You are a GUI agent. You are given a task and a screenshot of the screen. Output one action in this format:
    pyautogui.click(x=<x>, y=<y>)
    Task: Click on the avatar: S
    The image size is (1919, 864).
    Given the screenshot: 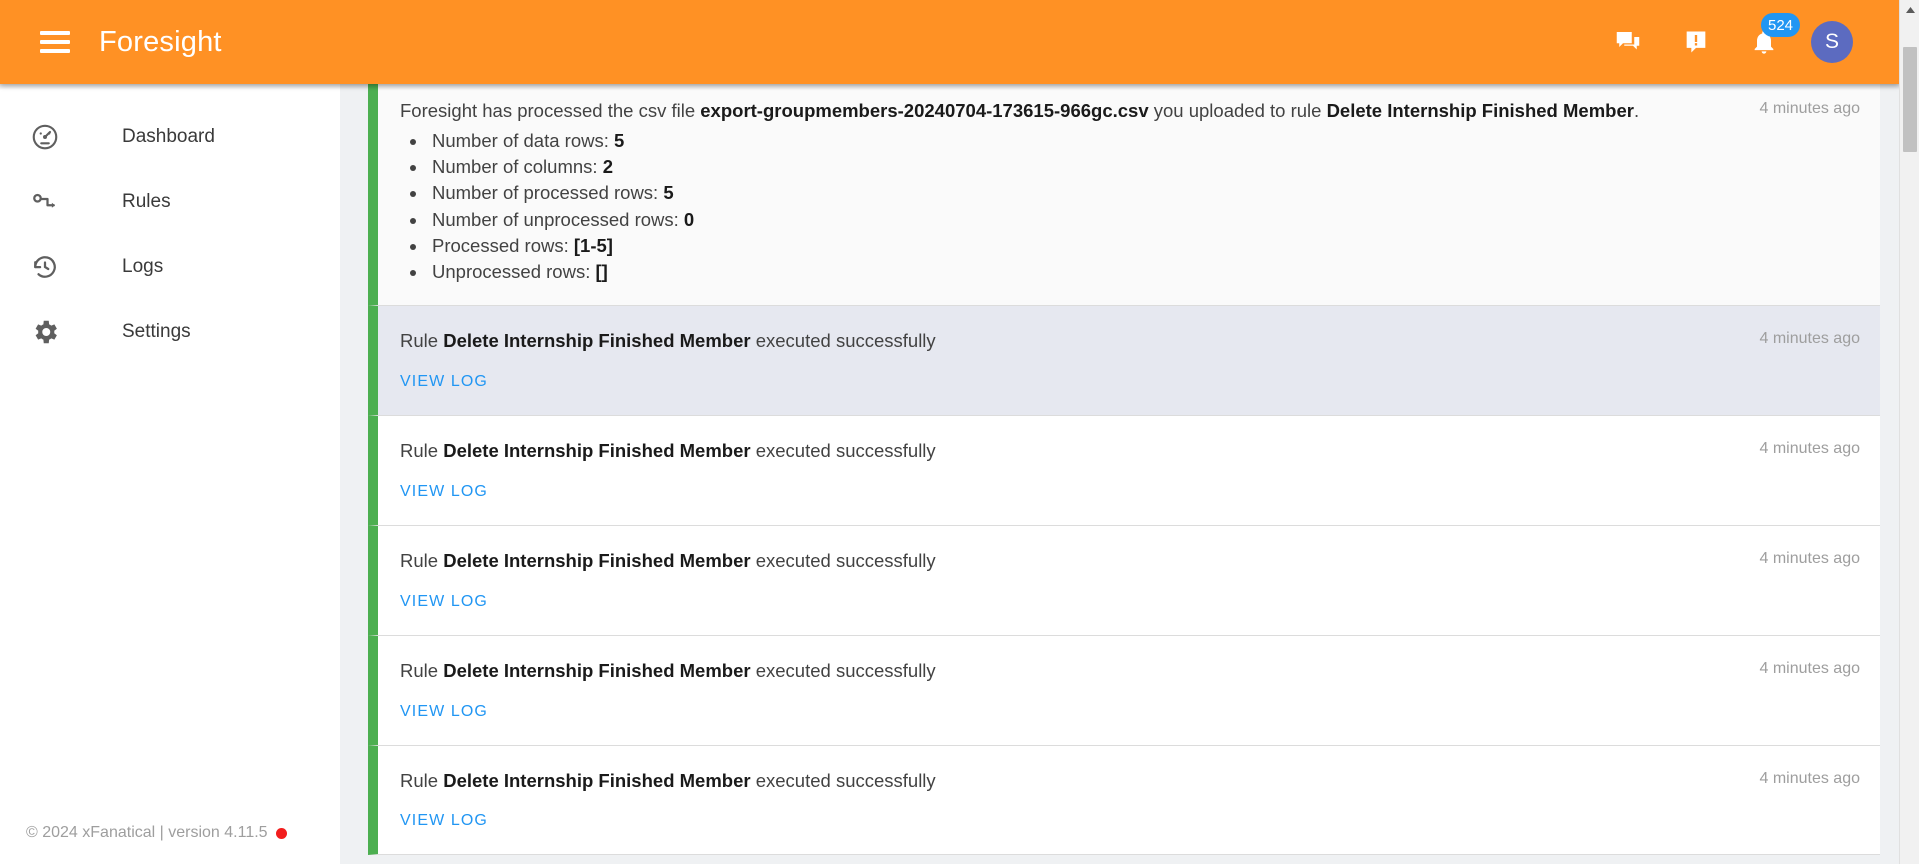 What is the action you would take?
    pyautogui.click(x=1832, y=42)
    